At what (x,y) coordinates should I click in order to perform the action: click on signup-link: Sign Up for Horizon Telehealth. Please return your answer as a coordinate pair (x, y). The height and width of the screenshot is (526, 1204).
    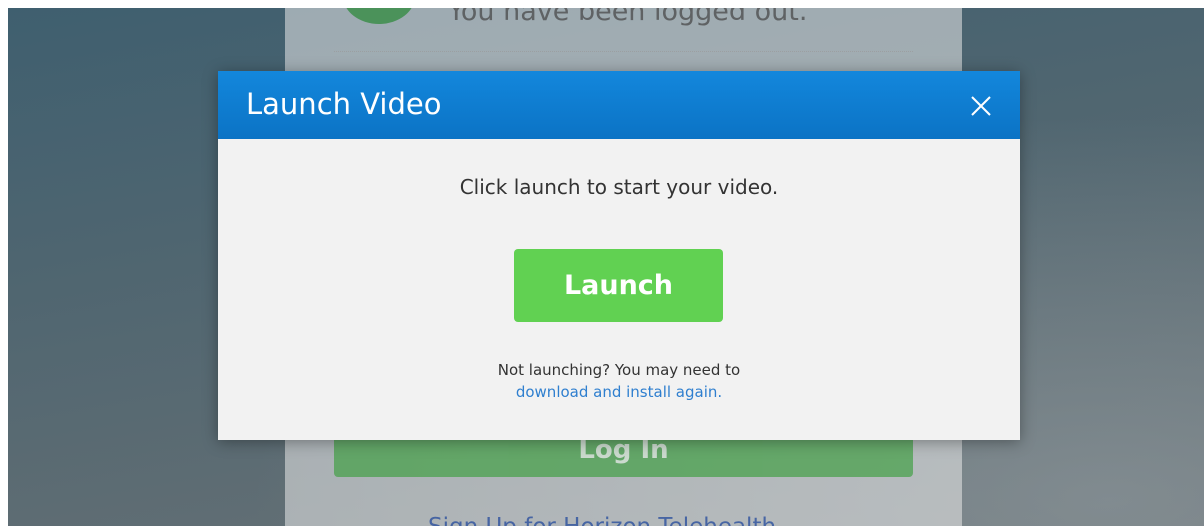
    Looking at the image, I should click on (602, 520).